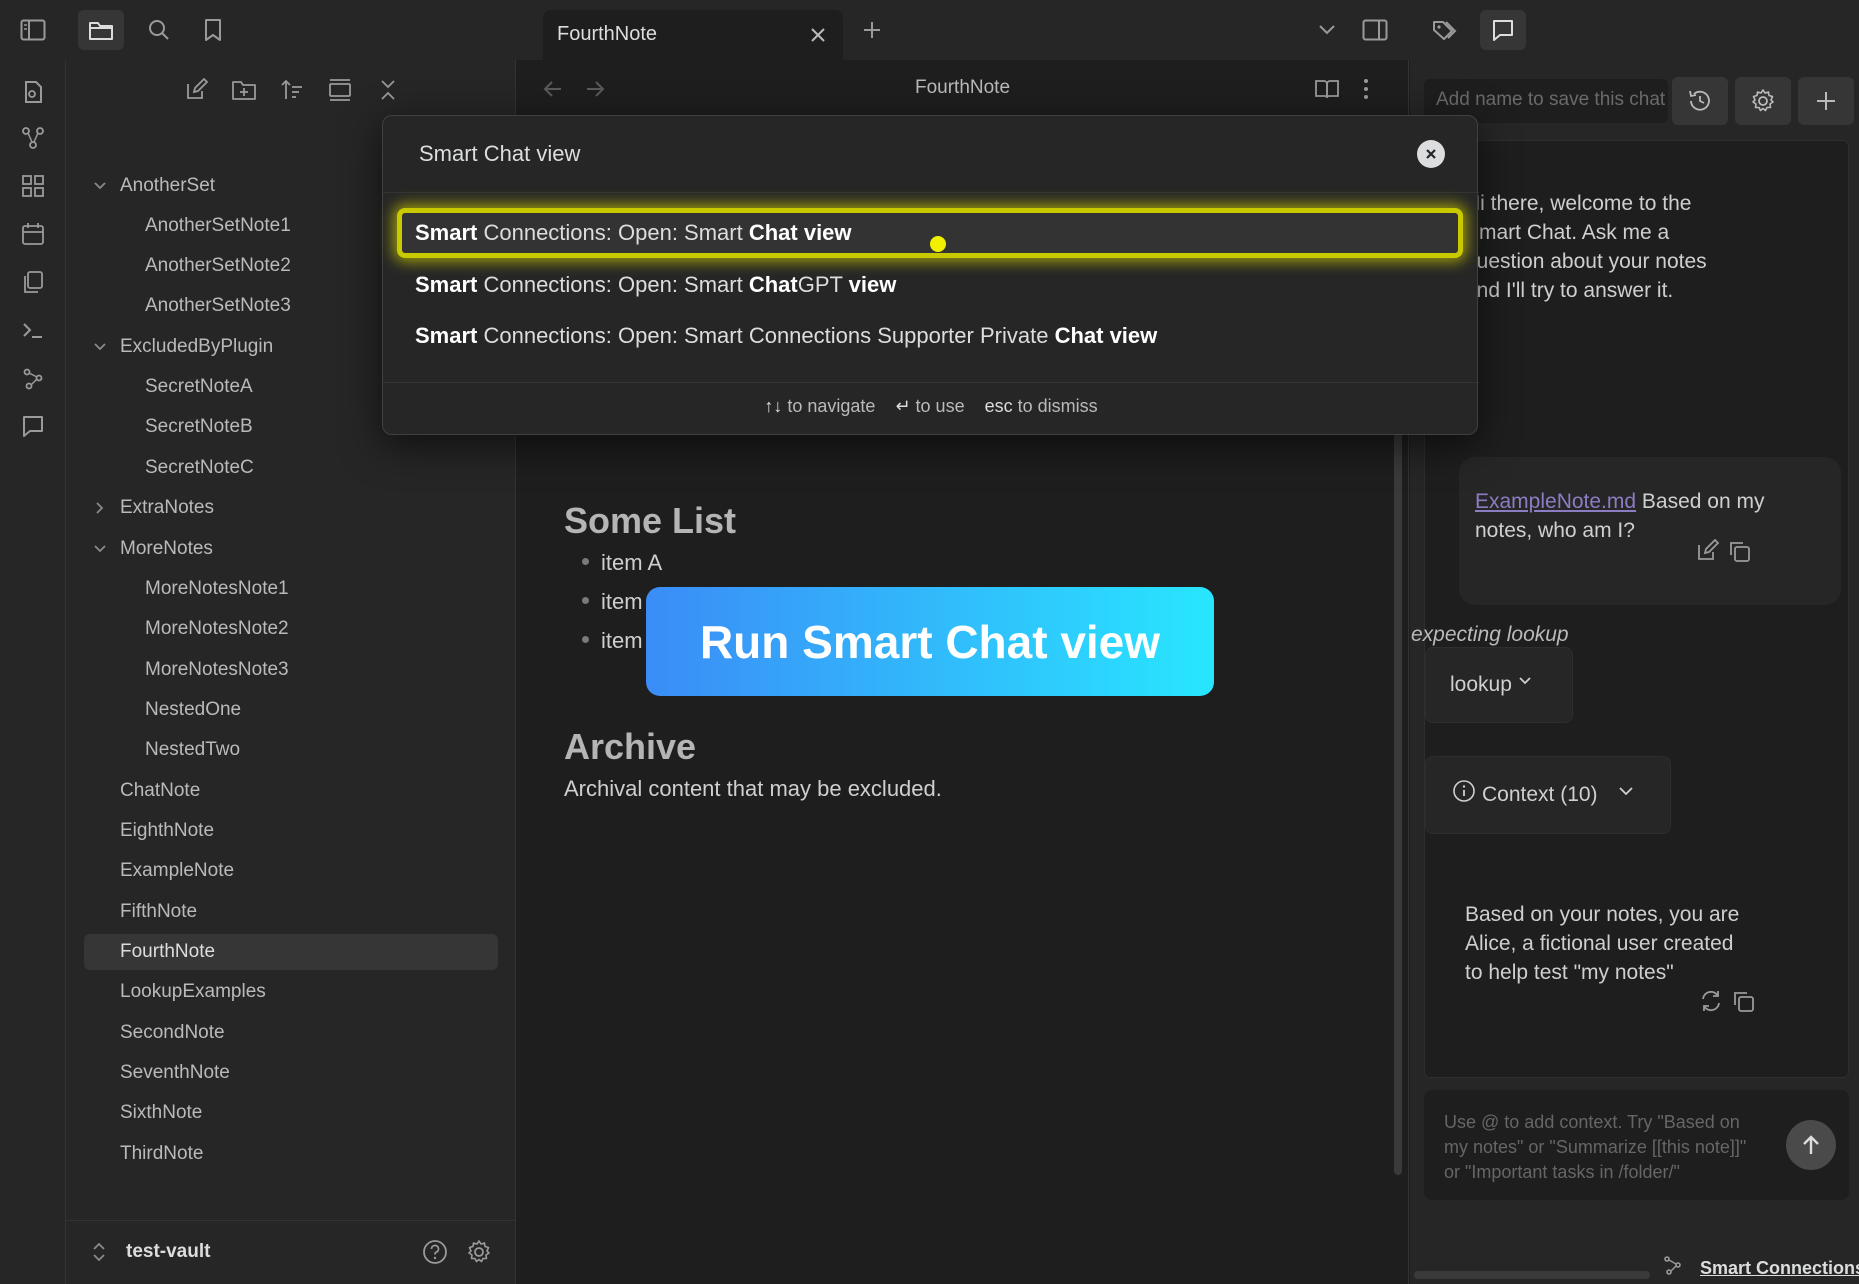  I want to click on insert-template-button, so click(33, 282).